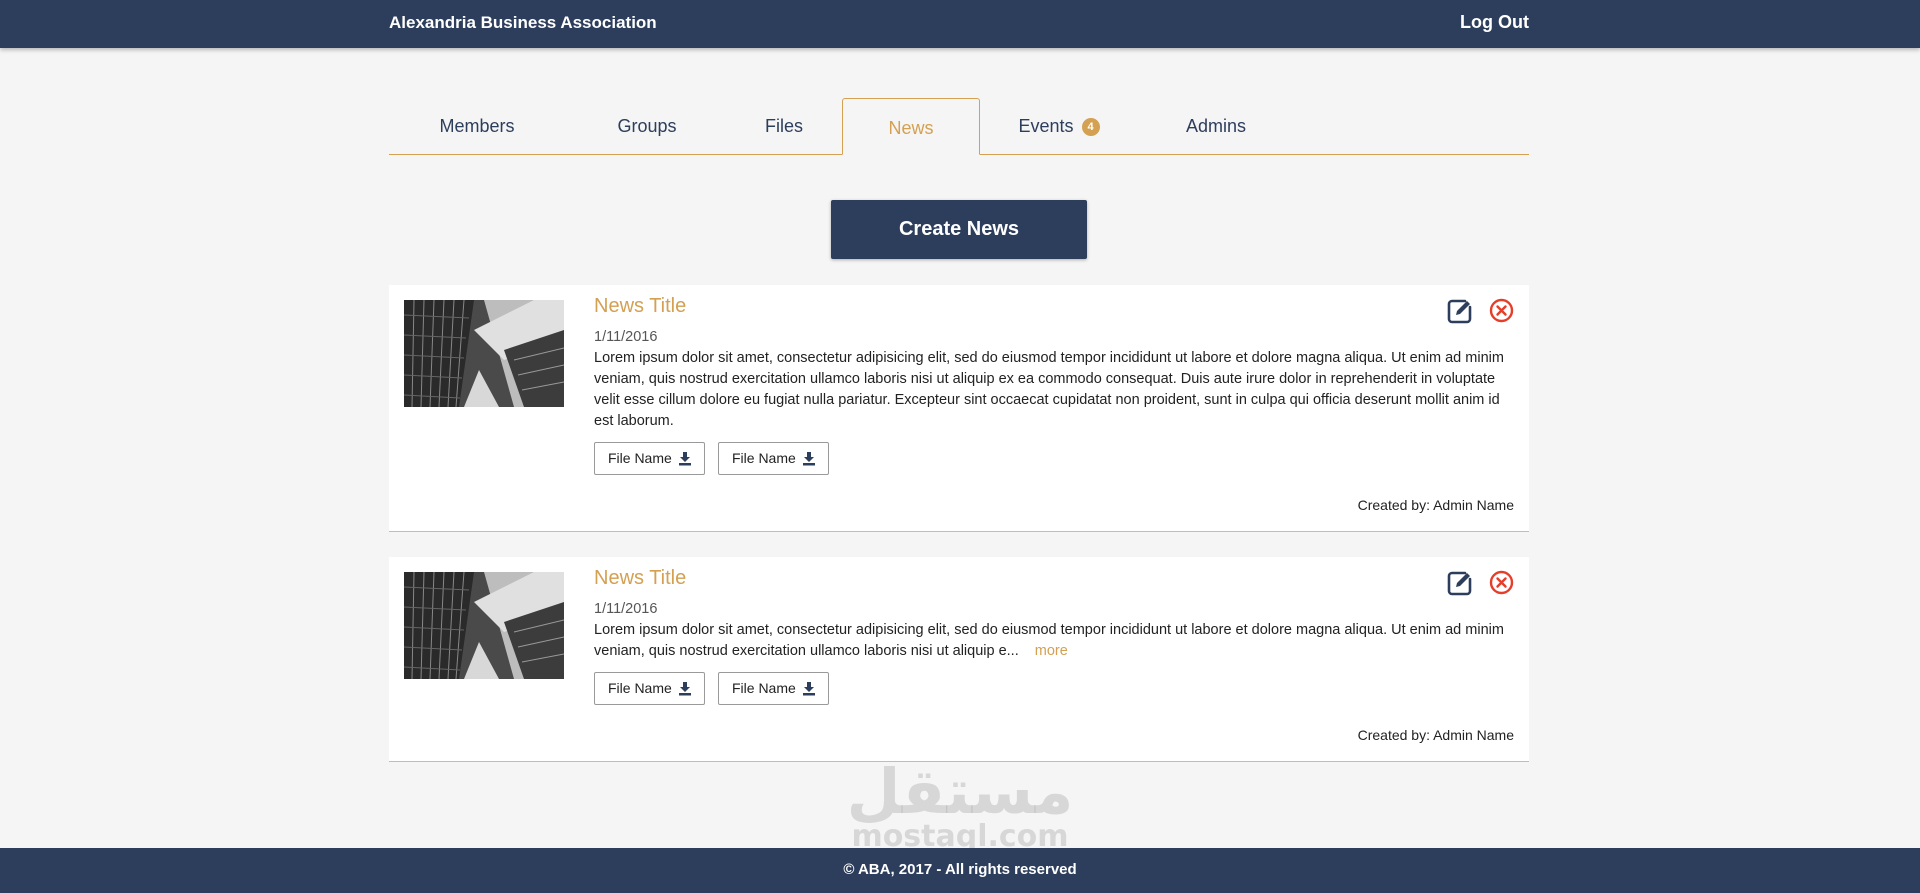 The image size is (1920, 893). I want to click on more-link: more, so click(1051, 651).